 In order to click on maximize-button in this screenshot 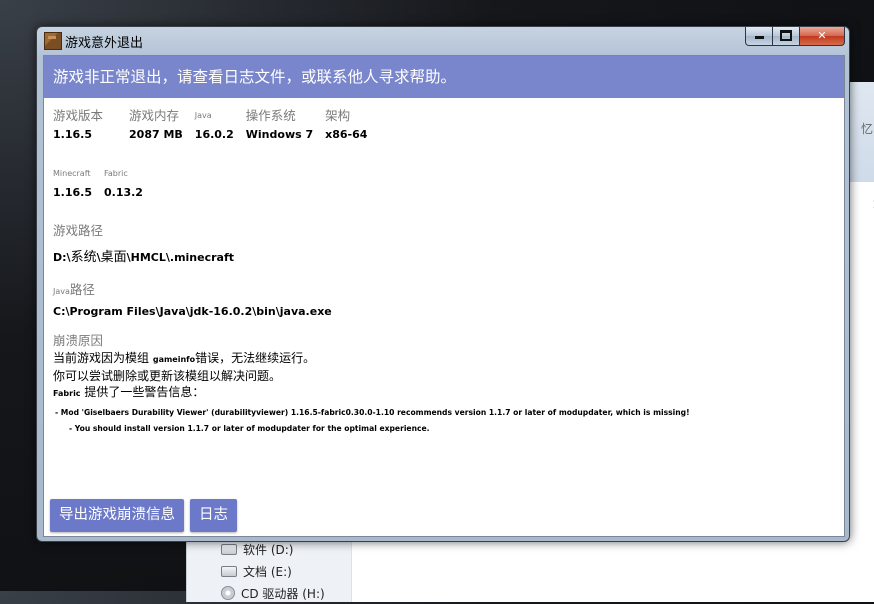, I will do `click(786, 36)`.